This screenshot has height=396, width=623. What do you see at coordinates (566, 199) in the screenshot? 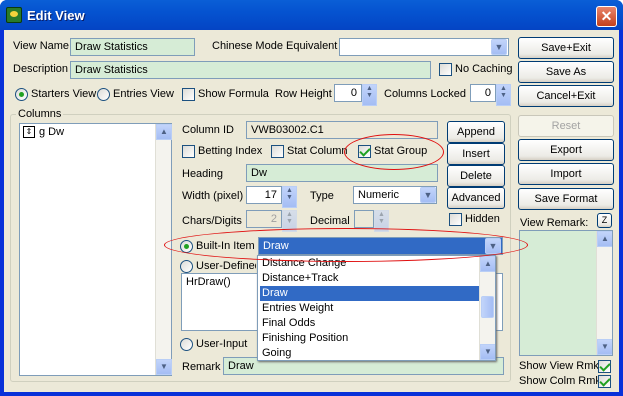
I see `save-format-button: Save Format` at bounding box center [566, 199].